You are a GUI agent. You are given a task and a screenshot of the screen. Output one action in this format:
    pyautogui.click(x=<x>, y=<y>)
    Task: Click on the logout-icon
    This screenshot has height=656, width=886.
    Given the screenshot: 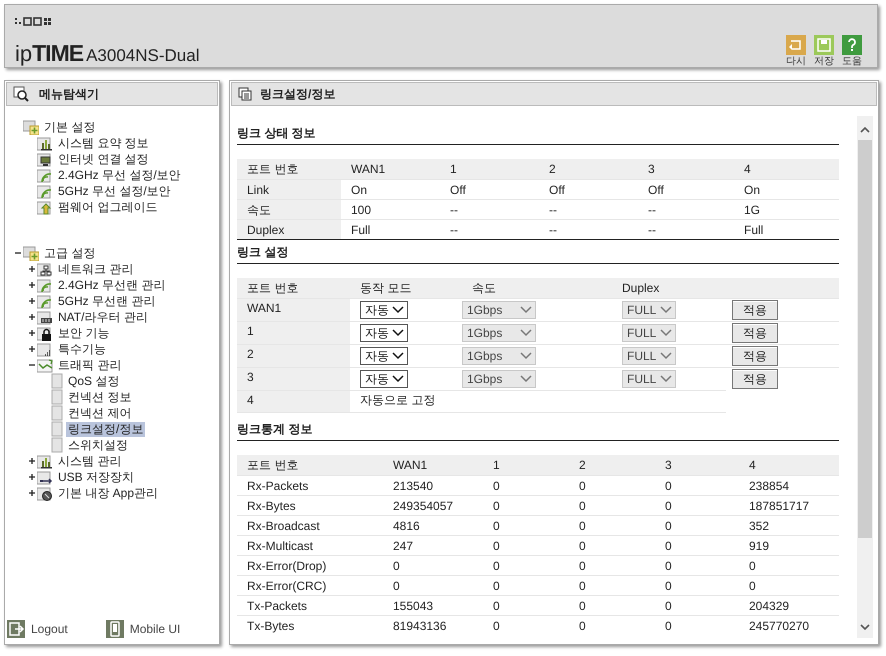 What is the action you would take?
    pyautogui.click(x=16, y=629)
    